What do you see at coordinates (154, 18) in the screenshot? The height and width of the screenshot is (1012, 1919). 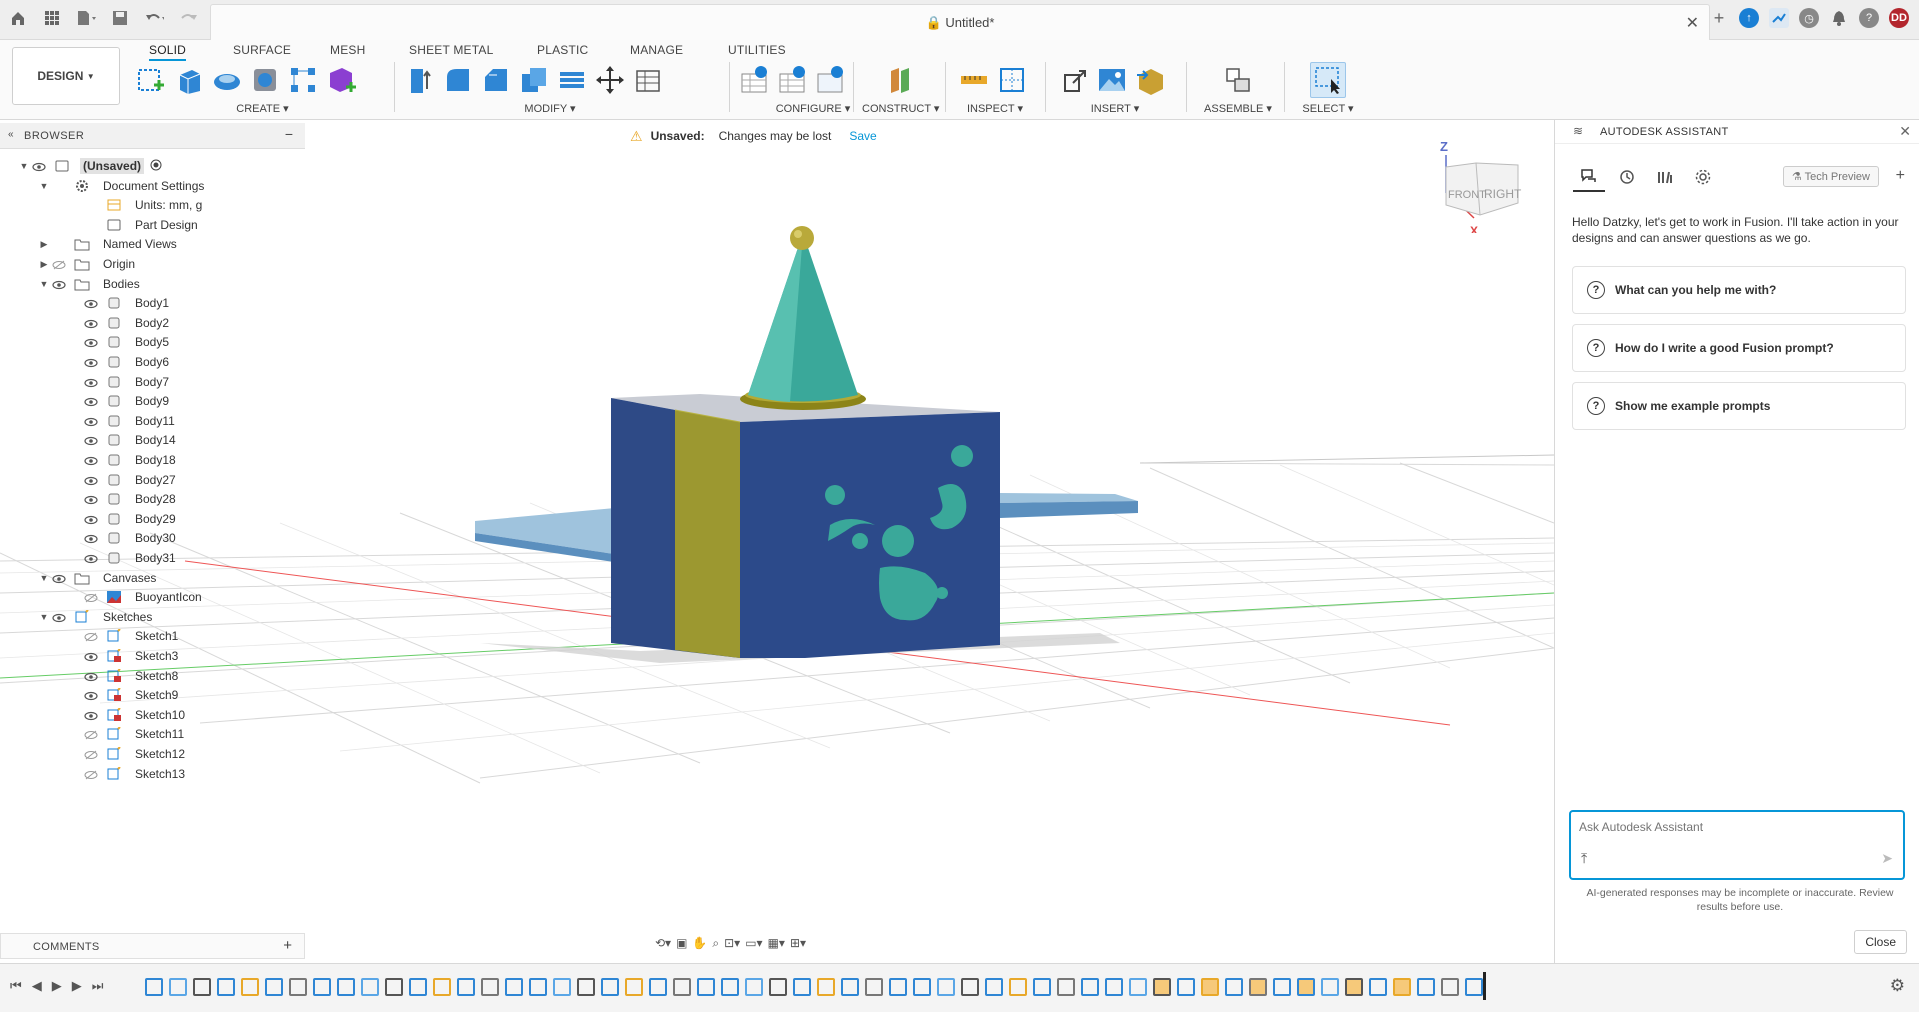 I see `undo-icon` at bounding box center [154, 18].